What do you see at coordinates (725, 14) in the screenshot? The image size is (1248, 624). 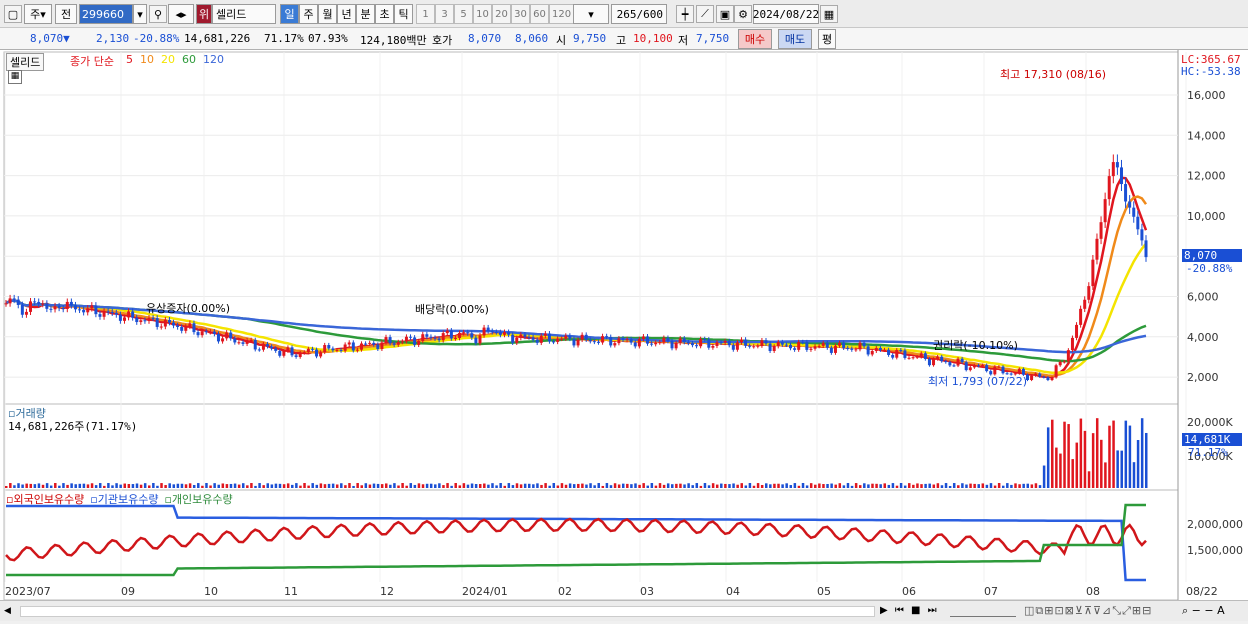 I see `save-icon: ▣` at bounding box center [725, 14].